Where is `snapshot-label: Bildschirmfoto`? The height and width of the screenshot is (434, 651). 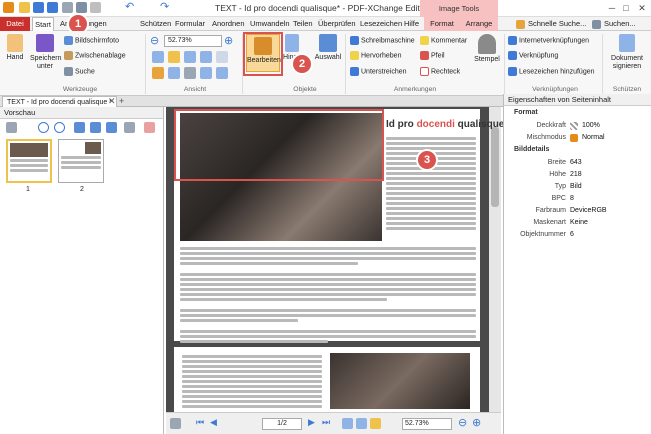 snapshot-label: Bildschirmfoto is located at coordinates (97, 41).